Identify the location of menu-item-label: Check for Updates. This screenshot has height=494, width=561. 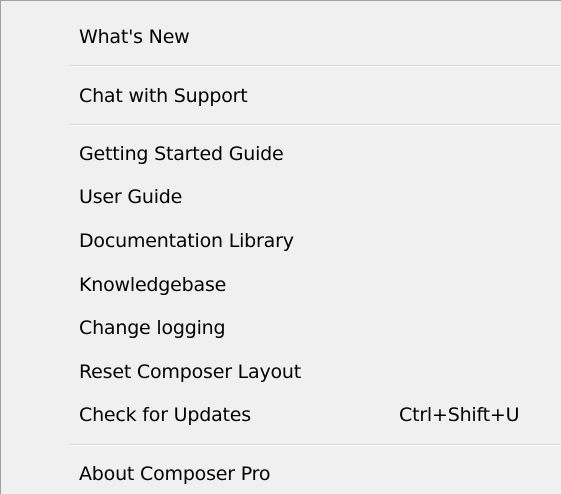
(165, 415).